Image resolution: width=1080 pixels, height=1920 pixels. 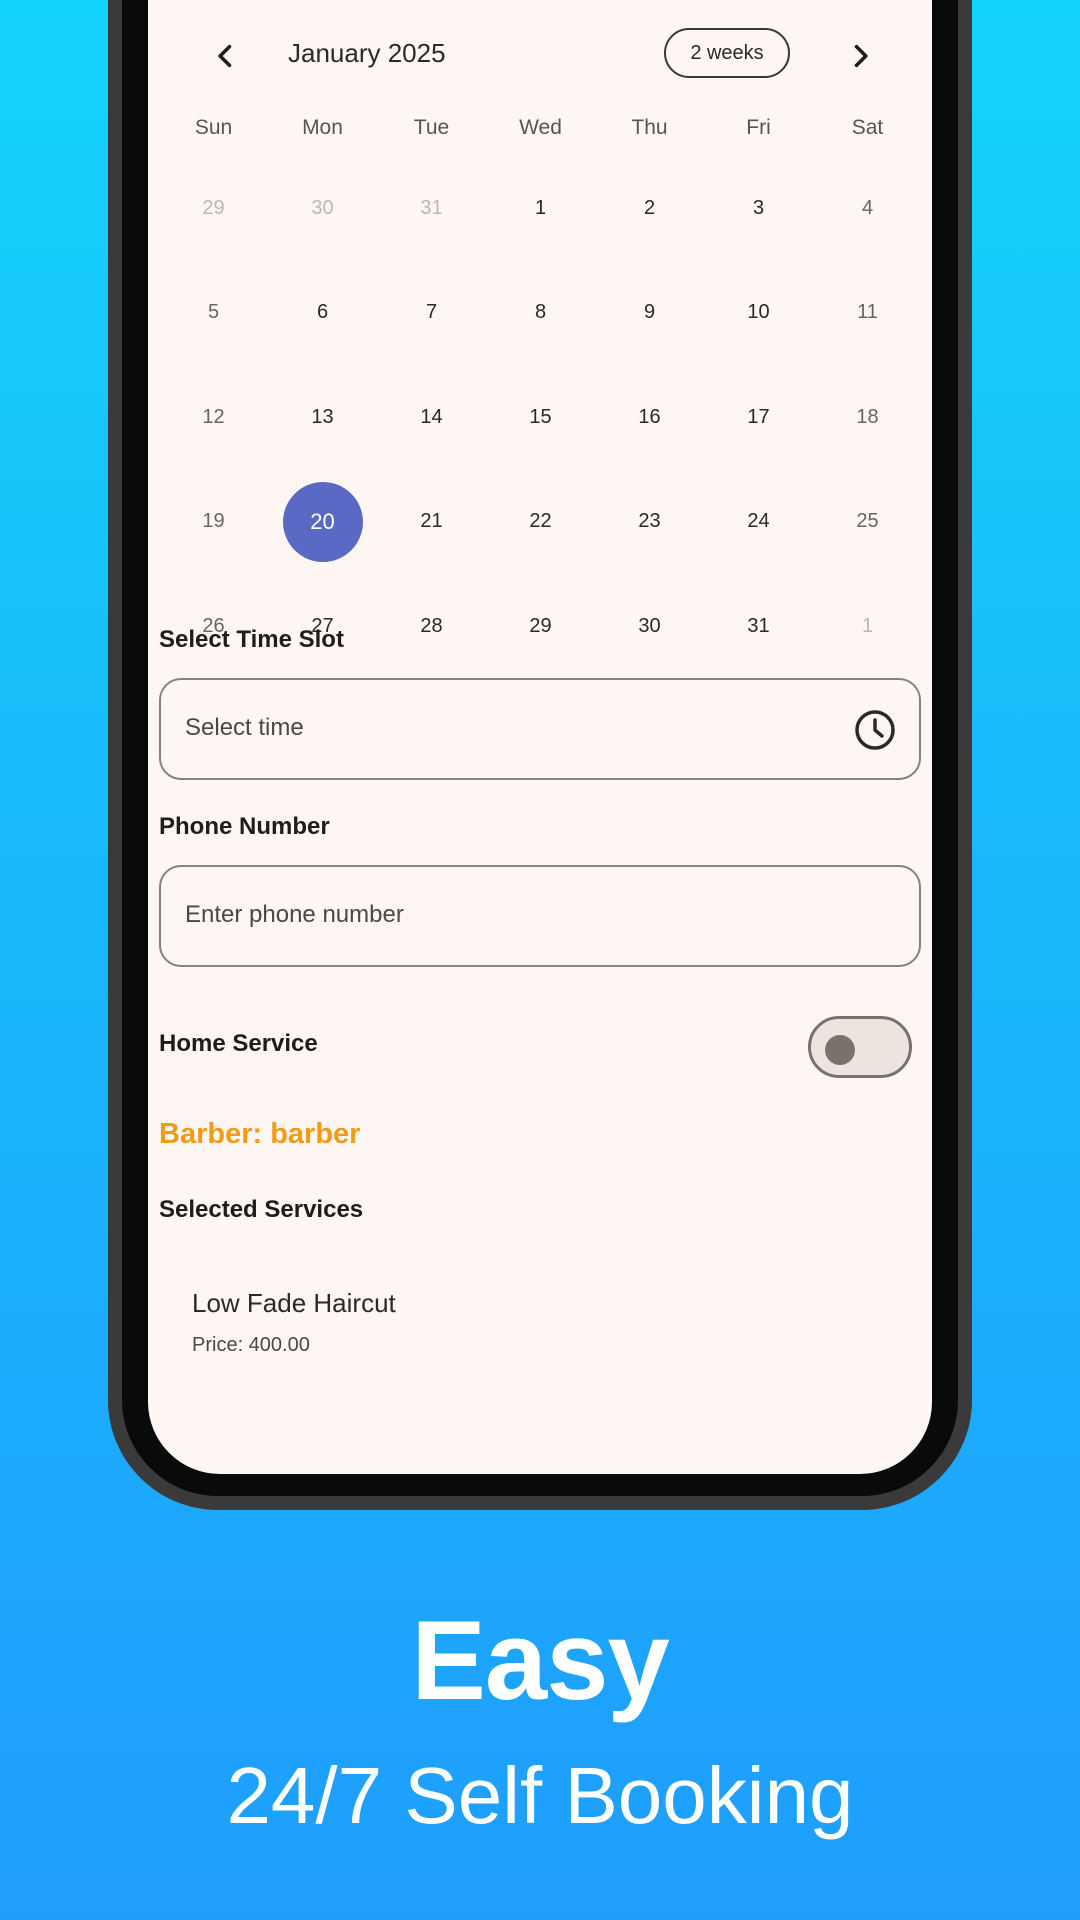 I want to click on calendar-header: January 2025 2 weeks, so click(x=540, y=56).